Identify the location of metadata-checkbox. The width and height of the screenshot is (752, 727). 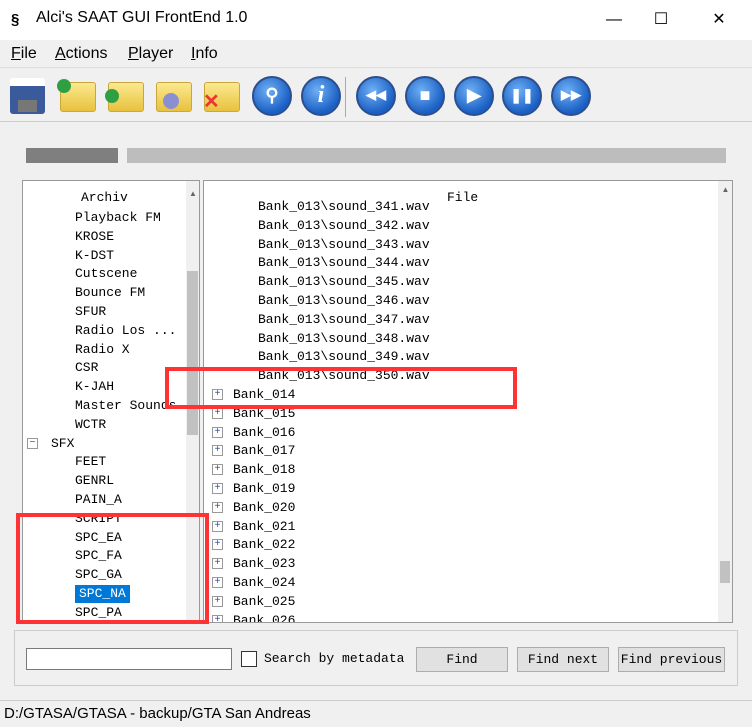
(249, 659).